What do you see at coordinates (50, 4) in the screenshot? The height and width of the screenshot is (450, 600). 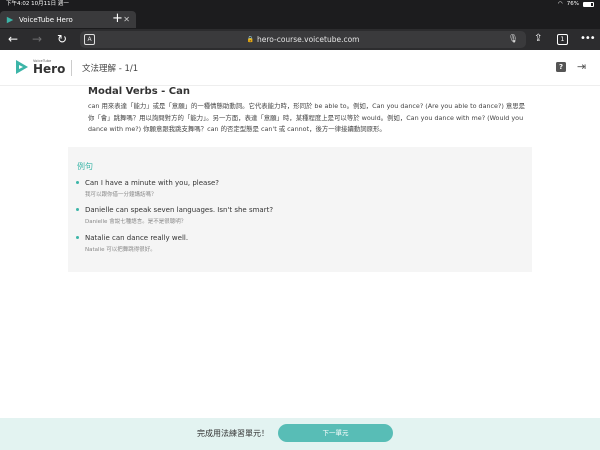 I see `status-date: 10月11日 週一` at bounding box center [50, 4].